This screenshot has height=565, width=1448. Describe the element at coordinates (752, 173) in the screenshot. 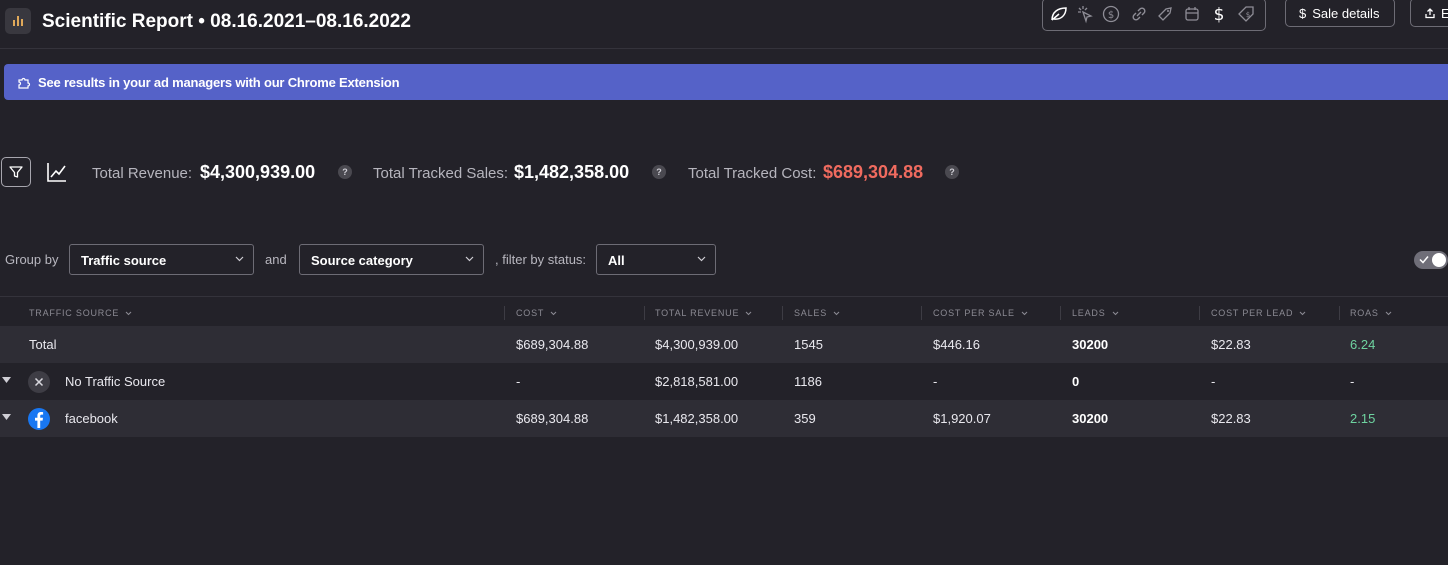

I see `total-tracked-cost-label: Total Tracked Cost:` at that location.